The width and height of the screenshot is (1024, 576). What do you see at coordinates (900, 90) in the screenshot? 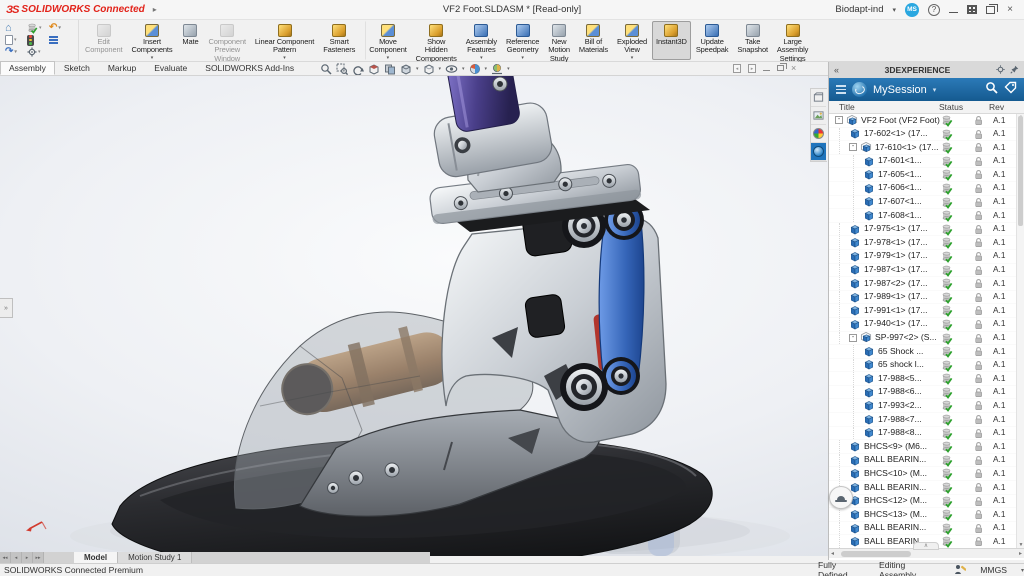
I see `session-selector: MySession` at bounding box center [900, 90].